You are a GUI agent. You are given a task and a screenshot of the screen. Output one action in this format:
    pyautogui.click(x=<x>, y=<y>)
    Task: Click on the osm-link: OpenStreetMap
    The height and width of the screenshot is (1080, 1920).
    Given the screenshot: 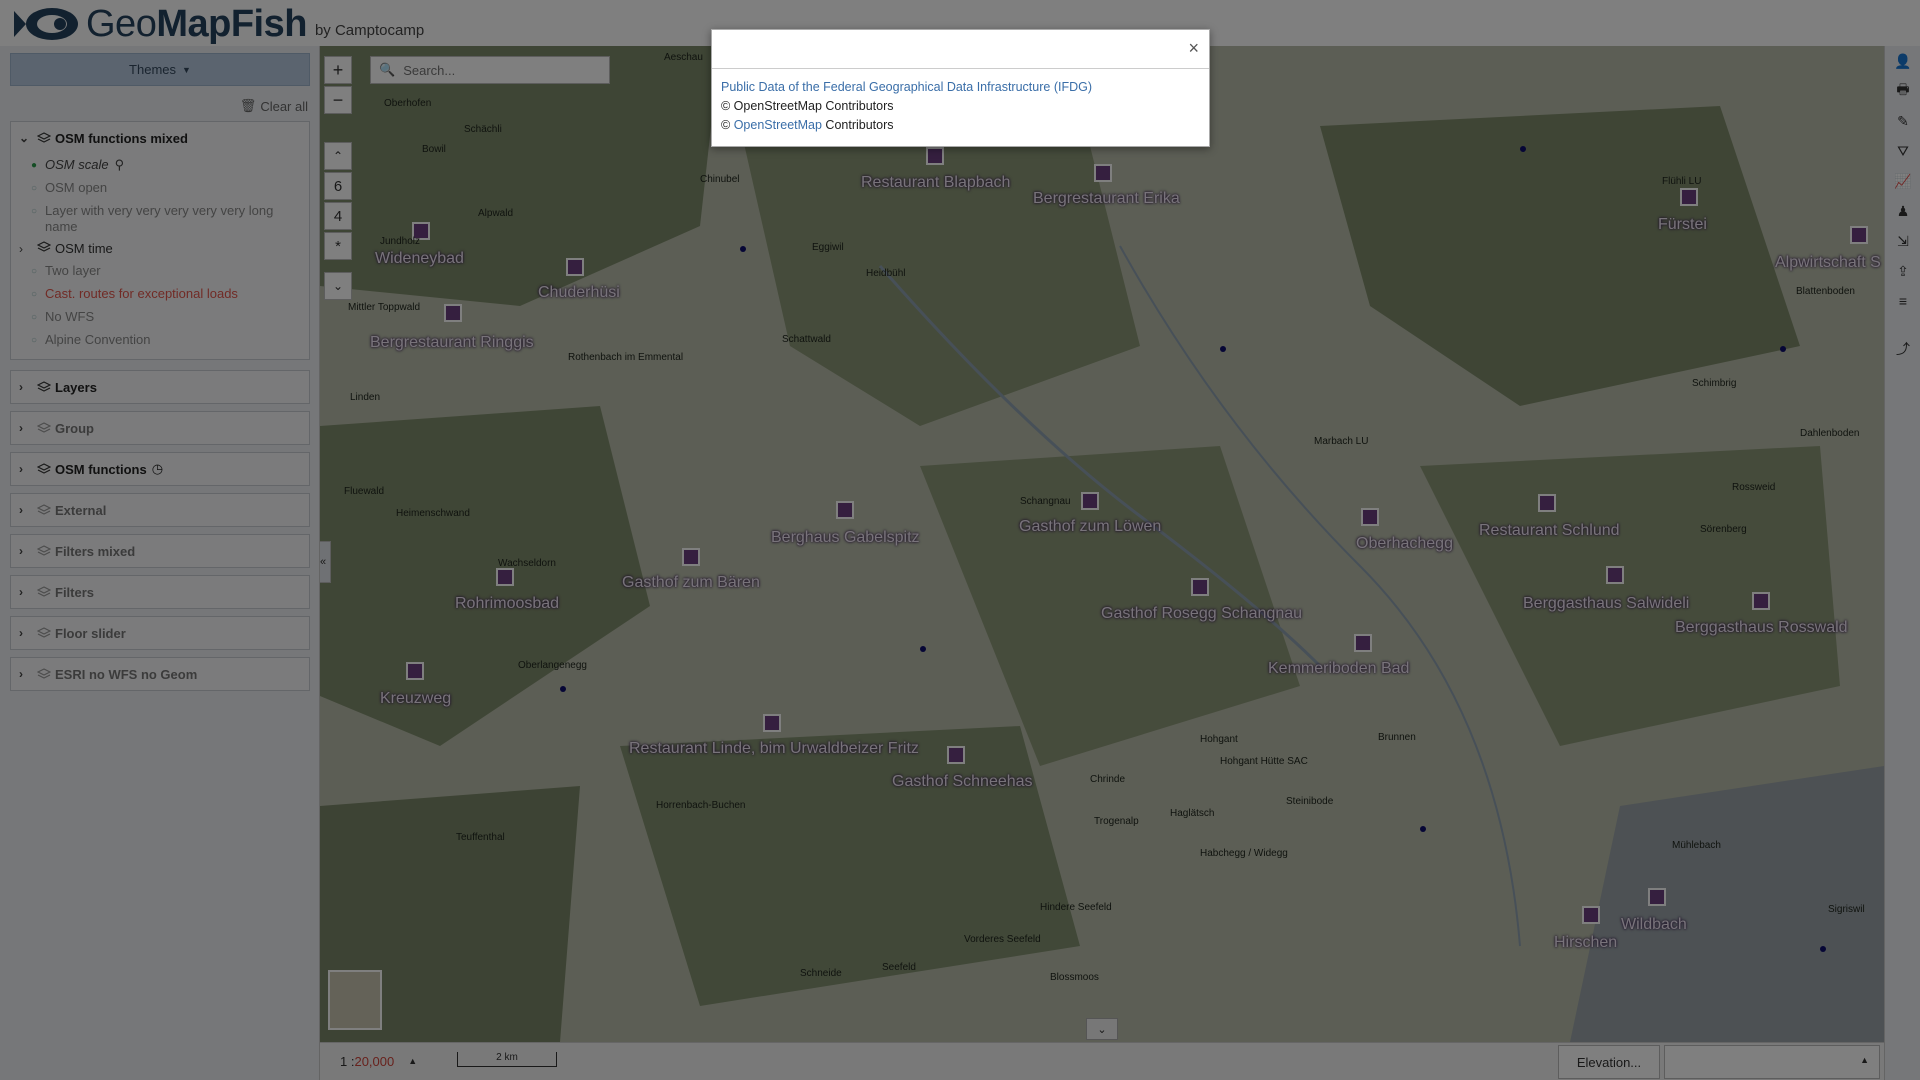 What is the action you would take?
    pyautogui.click(x=778, y=125)
    